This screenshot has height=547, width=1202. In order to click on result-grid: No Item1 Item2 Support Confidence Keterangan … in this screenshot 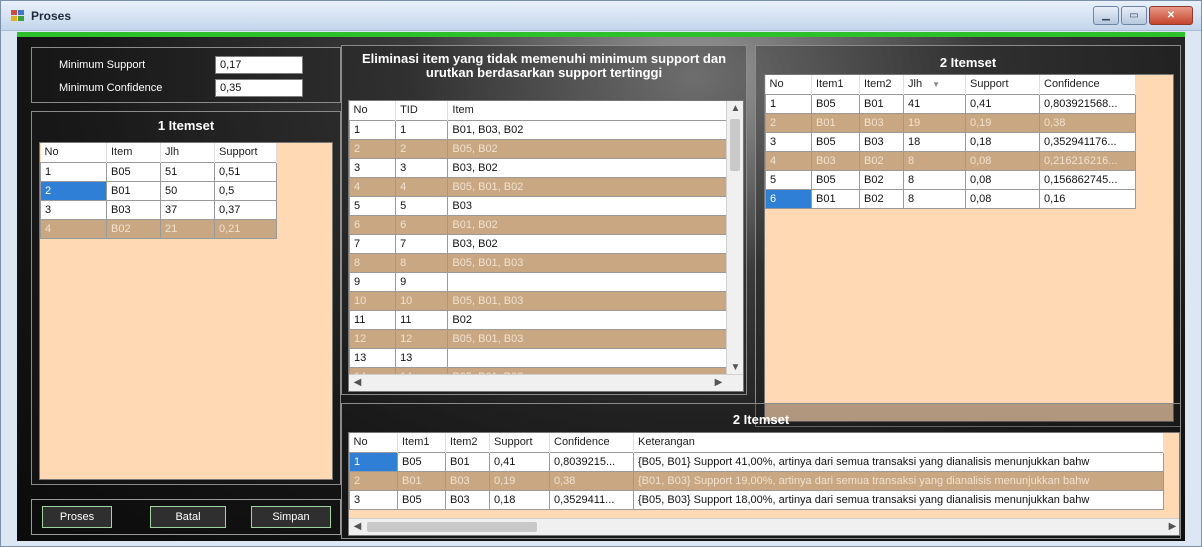, I will do `click(764, 484)`.